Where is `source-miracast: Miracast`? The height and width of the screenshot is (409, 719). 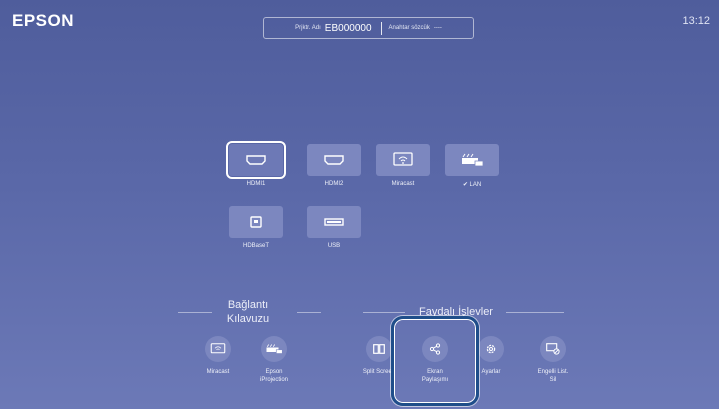 source-miracast: Miracast is located at coordinates (403, 165).